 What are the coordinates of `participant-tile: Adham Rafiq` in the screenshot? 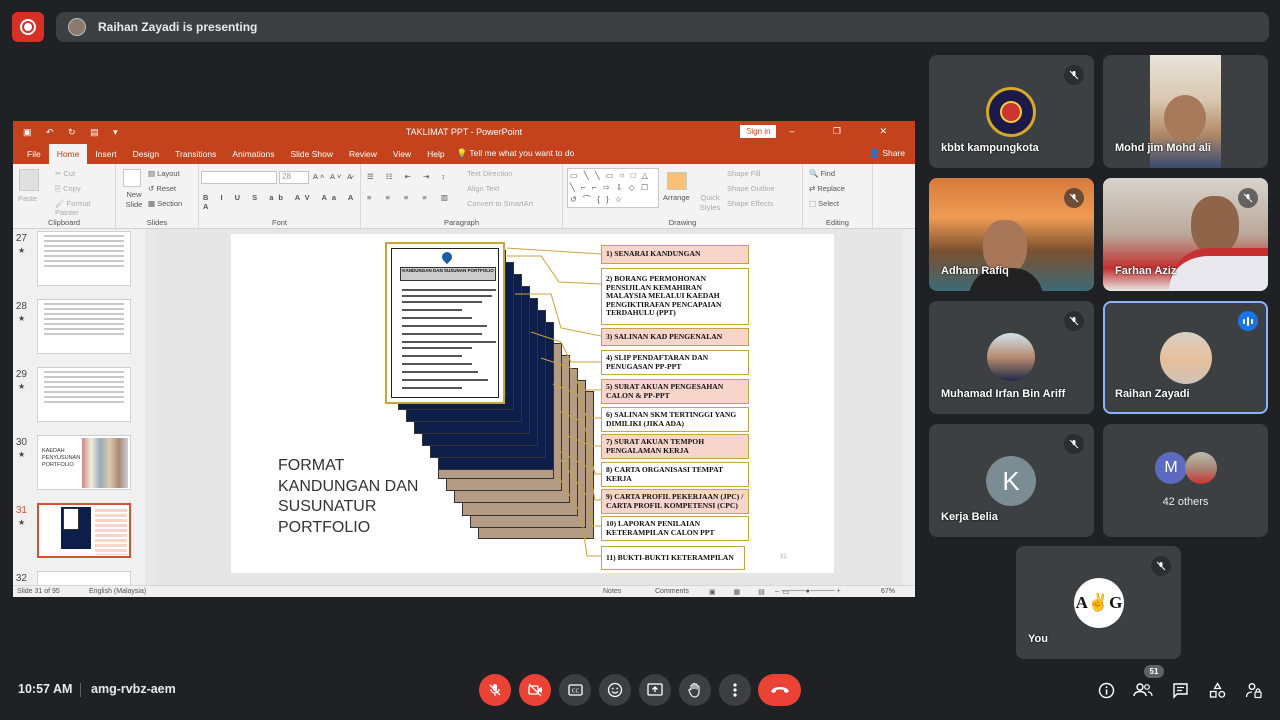 It's located at (1011, 234).